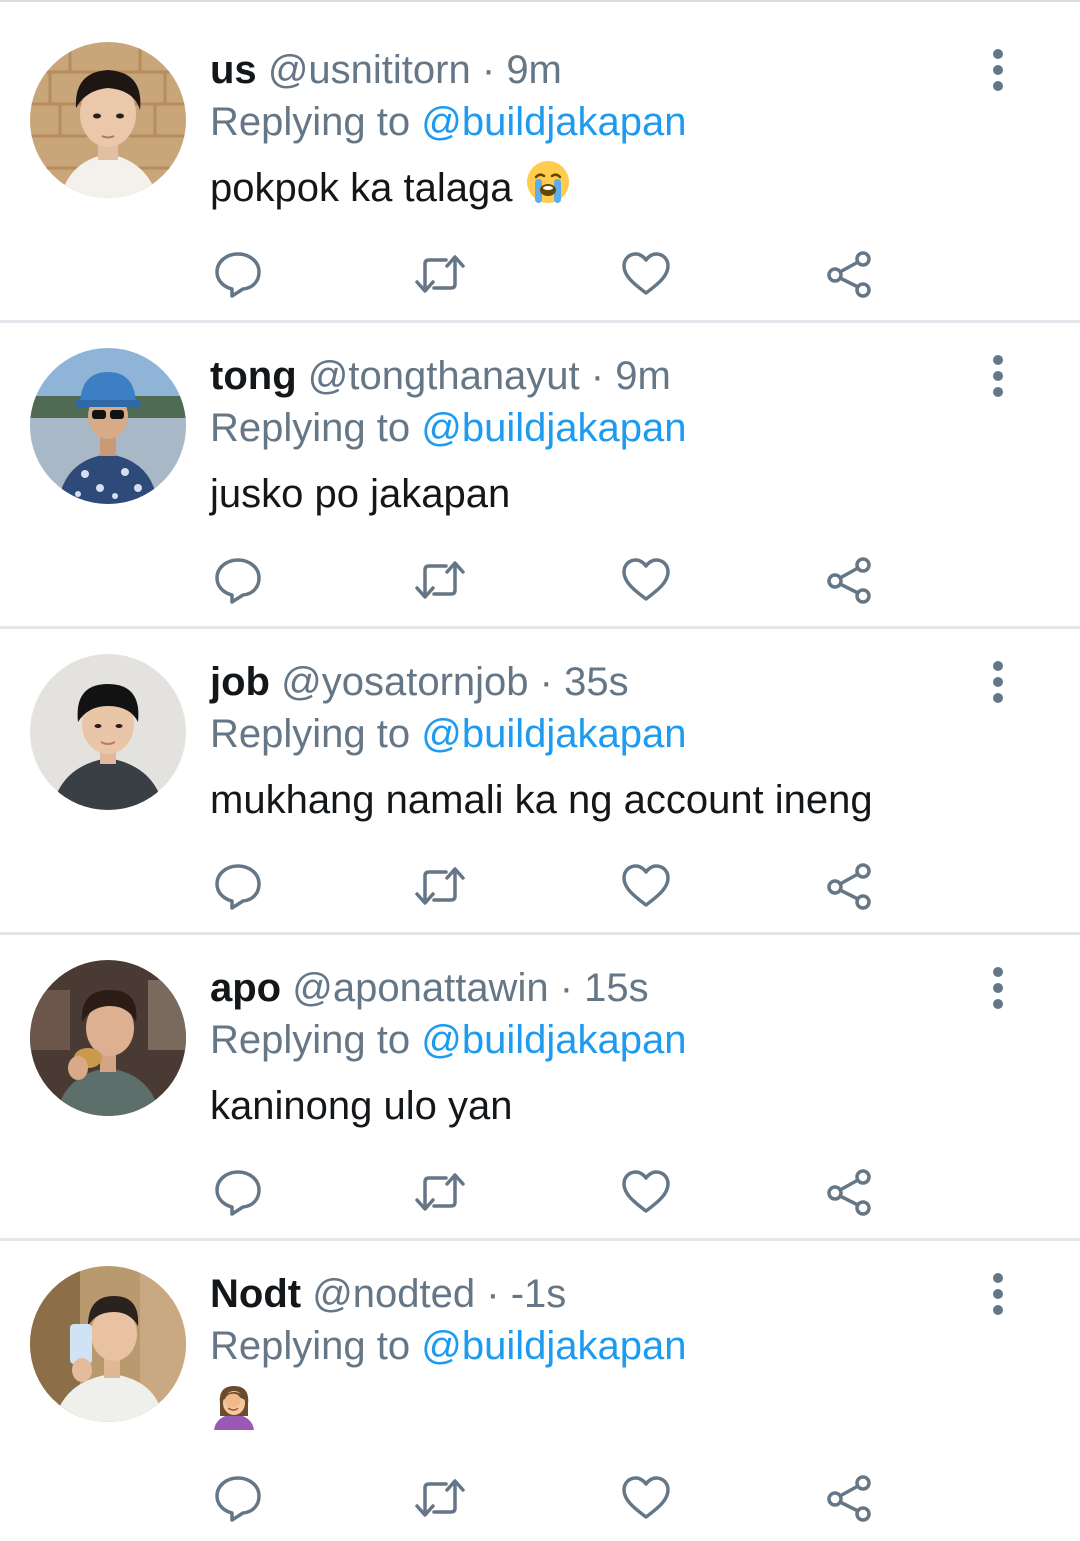 The width and height of the screenshot is (1080, 1541). What do you see at coordinates (420, 988) in the screenshot?
I see `handle: @aponattawin` at bounding box center [420, 988].